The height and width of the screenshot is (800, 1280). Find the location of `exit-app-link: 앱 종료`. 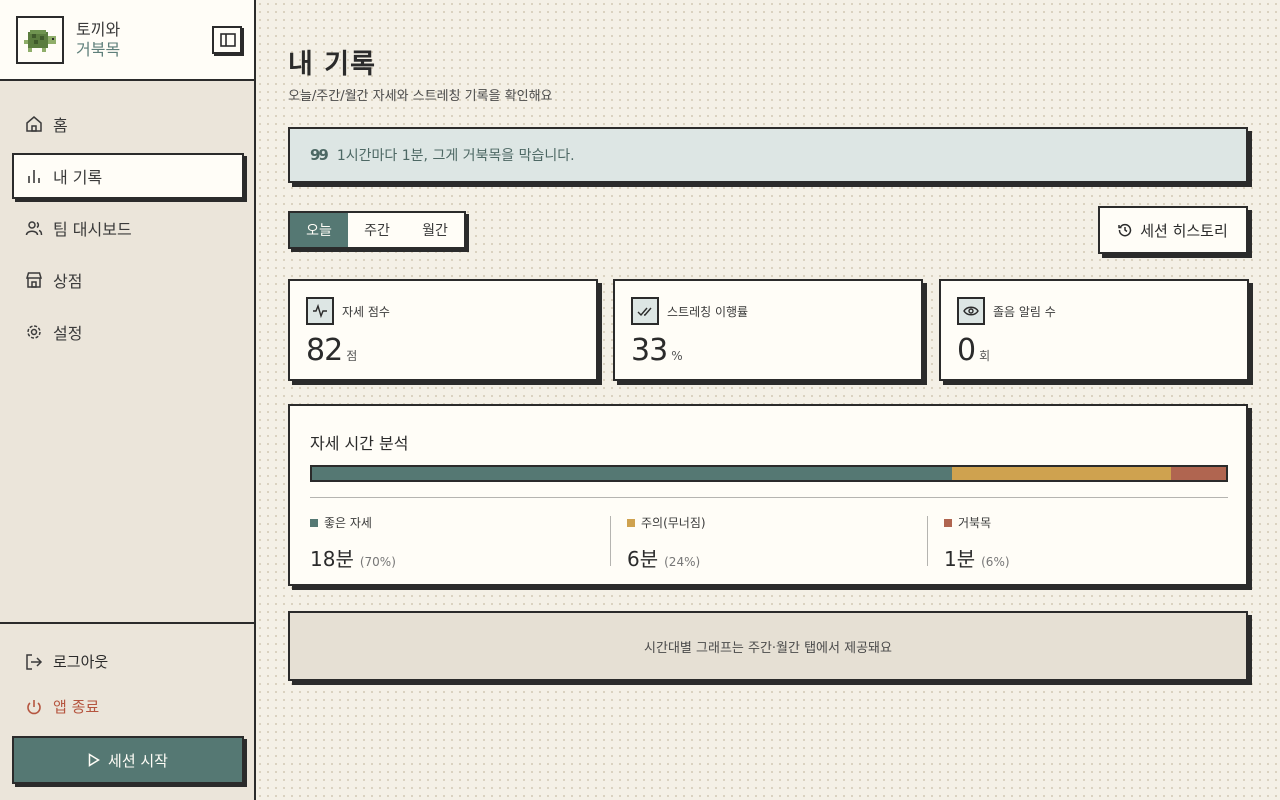

exit-app-link: 앱 종료 is located at coordinates (62, 706).